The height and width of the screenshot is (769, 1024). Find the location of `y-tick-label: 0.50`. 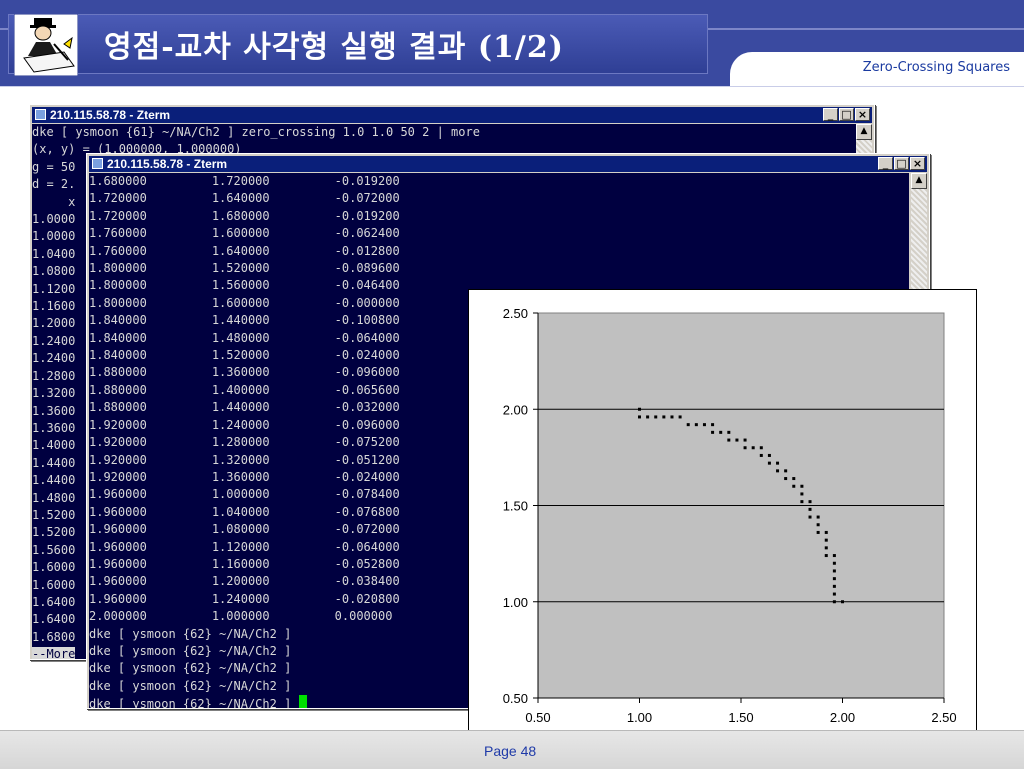

y-tick-label: 0.50 is located at coordinates (515, 698).